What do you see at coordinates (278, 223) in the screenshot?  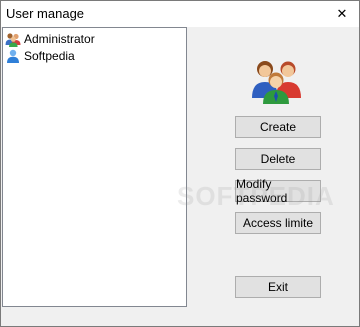 I see `access-limite-button: Access limite` at bounding box center [278, 223].